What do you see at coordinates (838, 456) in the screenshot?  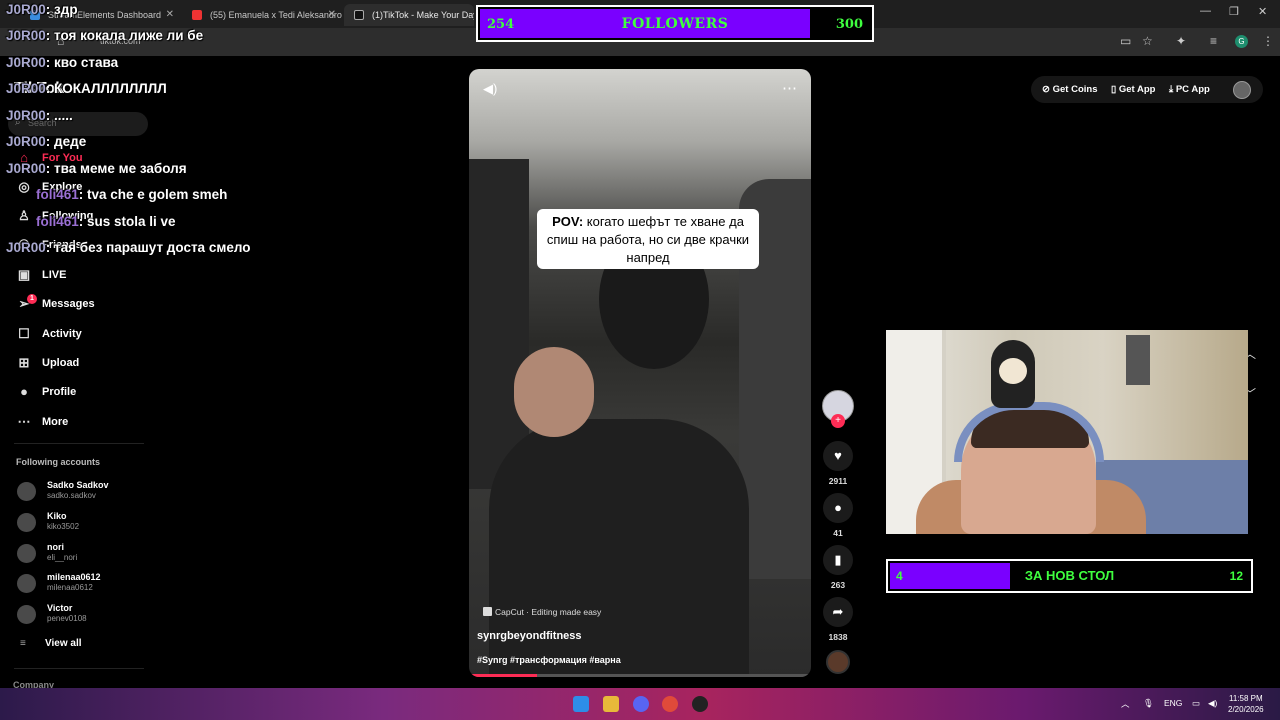 I see `heart-icon: ♥` at bounding box center [838, 456].